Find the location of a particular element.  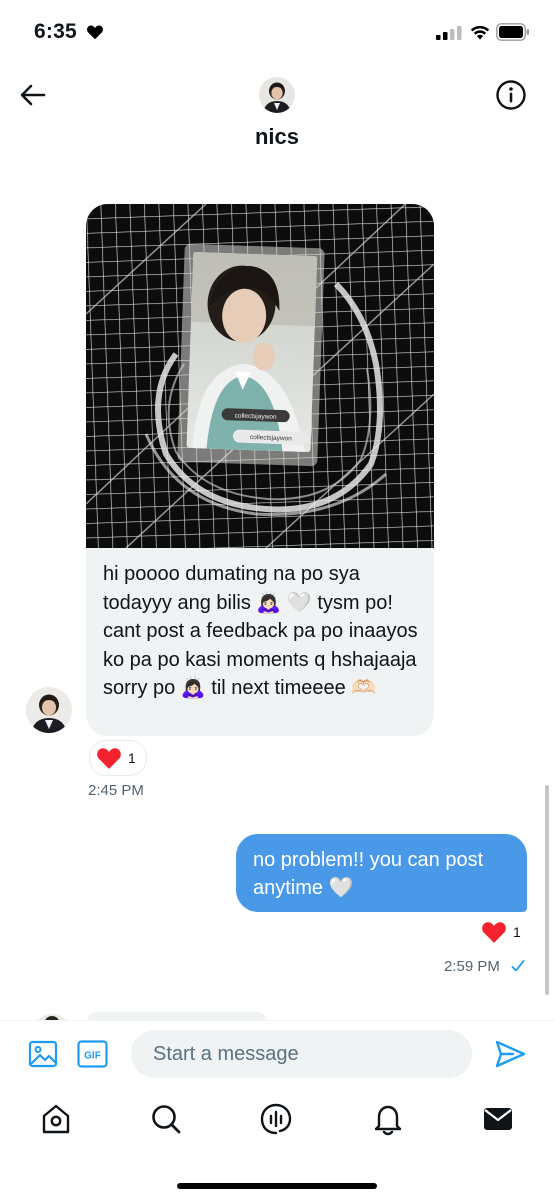

sent-reaction: 1 is located at coordinates (501, 932).